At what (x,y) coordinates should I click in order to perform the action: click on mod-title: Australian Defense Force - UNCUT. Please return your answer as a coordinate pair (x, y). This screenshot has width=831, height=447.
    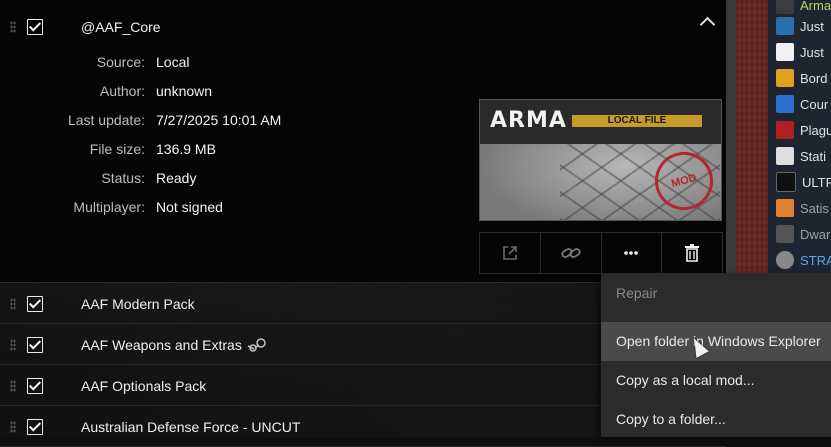
    Looking at the image, I should click on (191, 427).